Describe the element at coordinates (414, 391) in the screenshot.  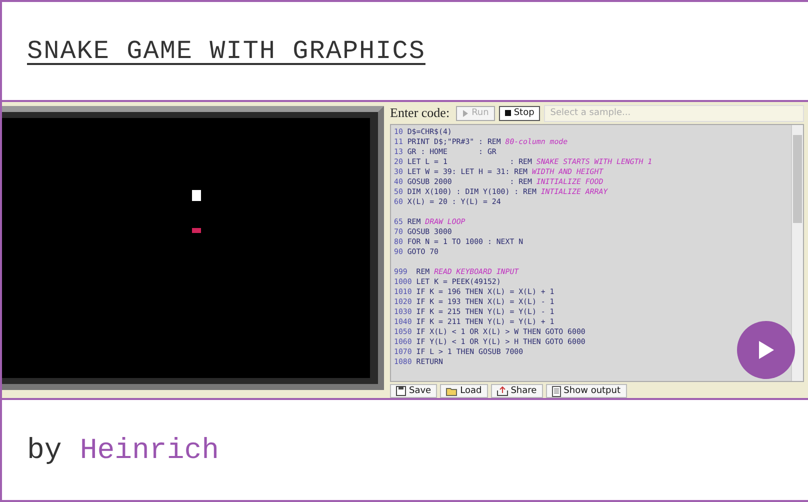
I see `save-button: Save` at that location.